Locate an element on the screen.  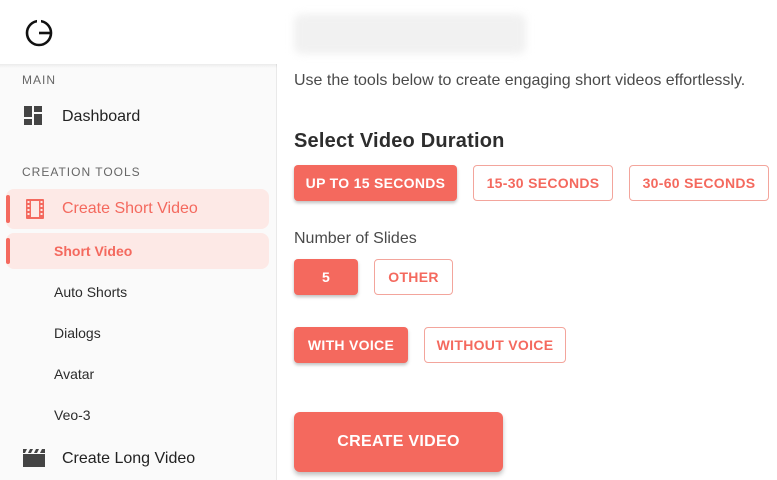
sidebar-subitem-avatar: Avatar is located at coordinates (137, 374).